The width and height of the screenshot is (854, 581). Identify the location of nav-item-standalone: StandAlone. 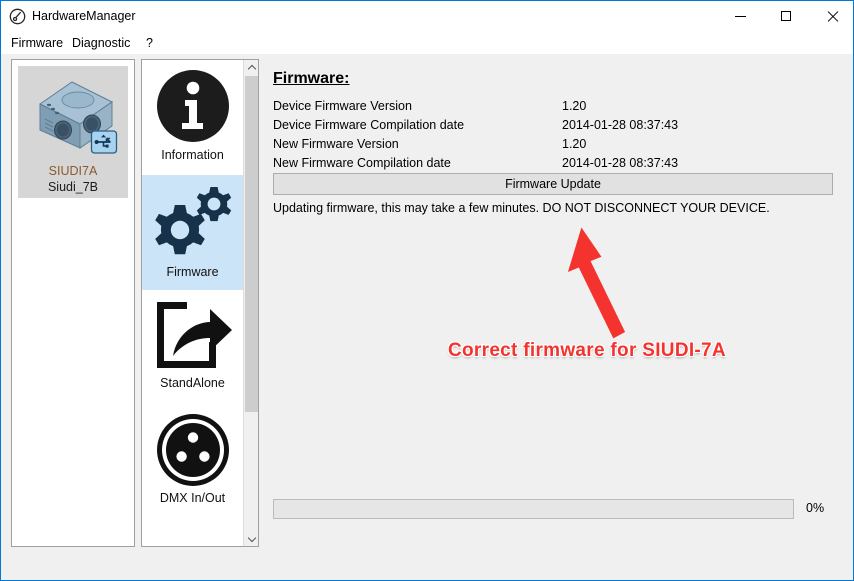
(192, 347).